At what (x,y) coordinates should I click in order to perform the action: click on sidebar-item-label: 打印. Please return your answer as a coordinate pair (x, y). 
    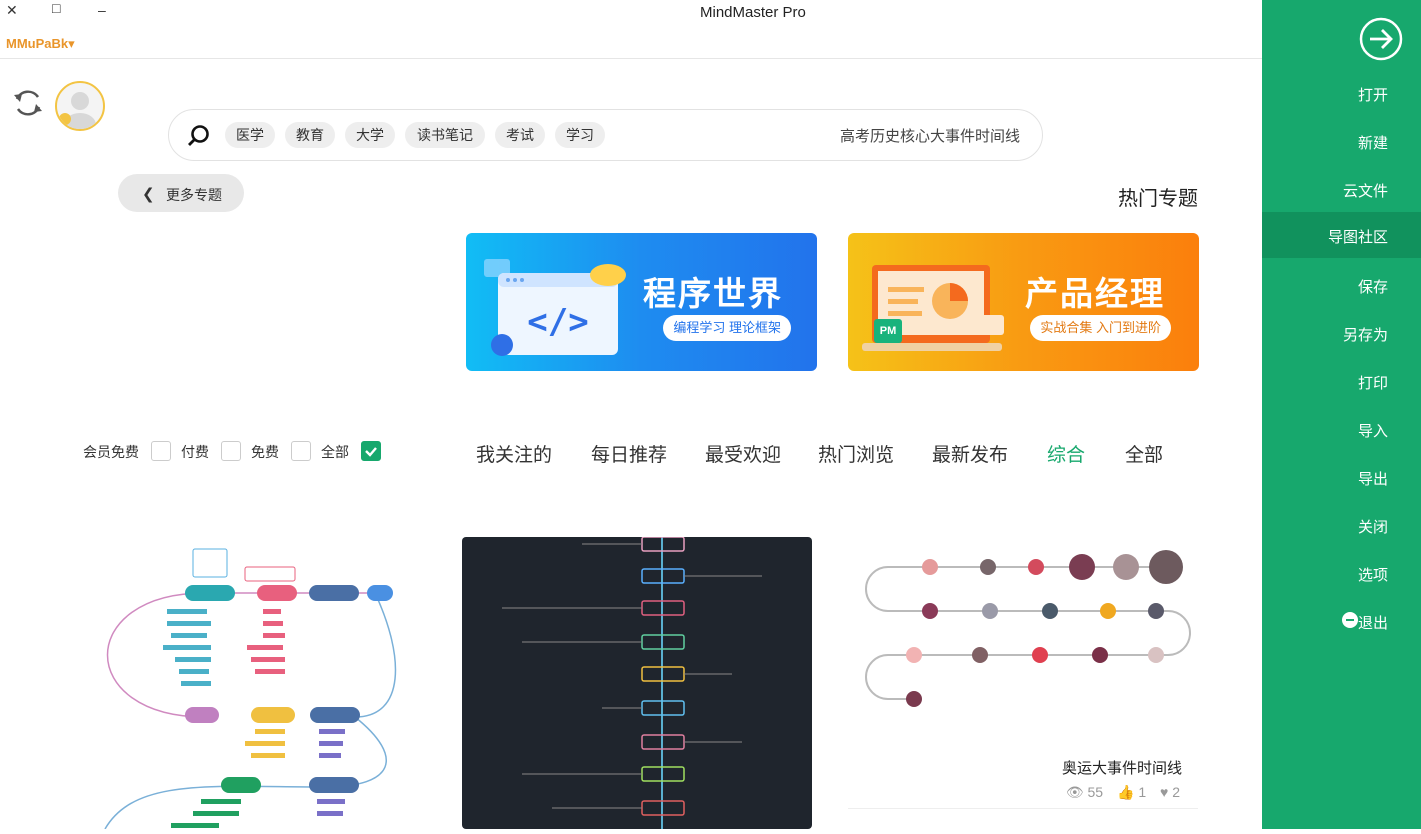
    Looking at the image, I should click on (1372, 383).